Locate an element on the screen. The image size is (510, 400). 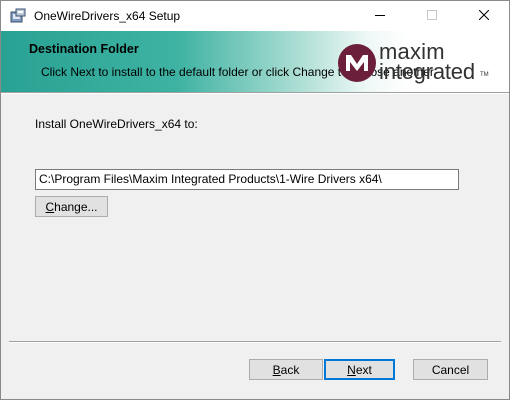
window-title: OneWireDrivers_x64 Setup is located at coordinates (107, 16).